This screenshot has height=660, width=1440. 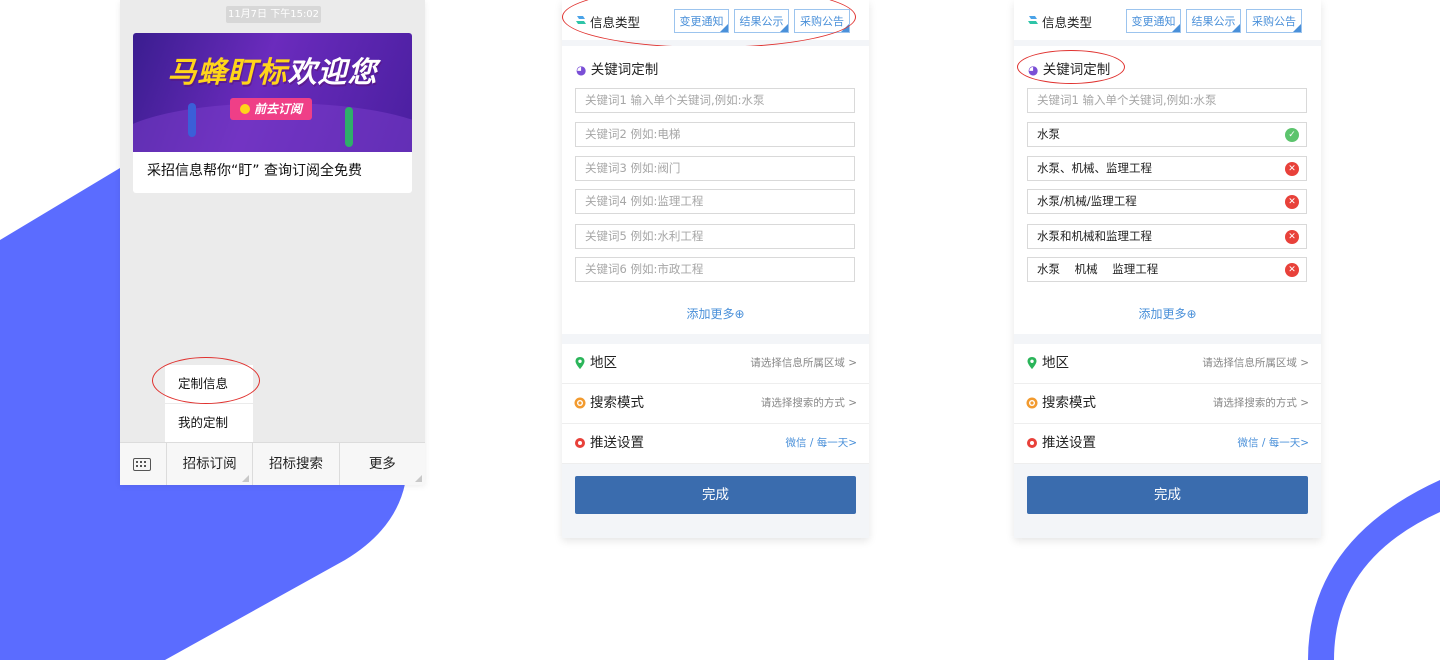 I want to click on person-illustration-right, so click(x=349, y=127).